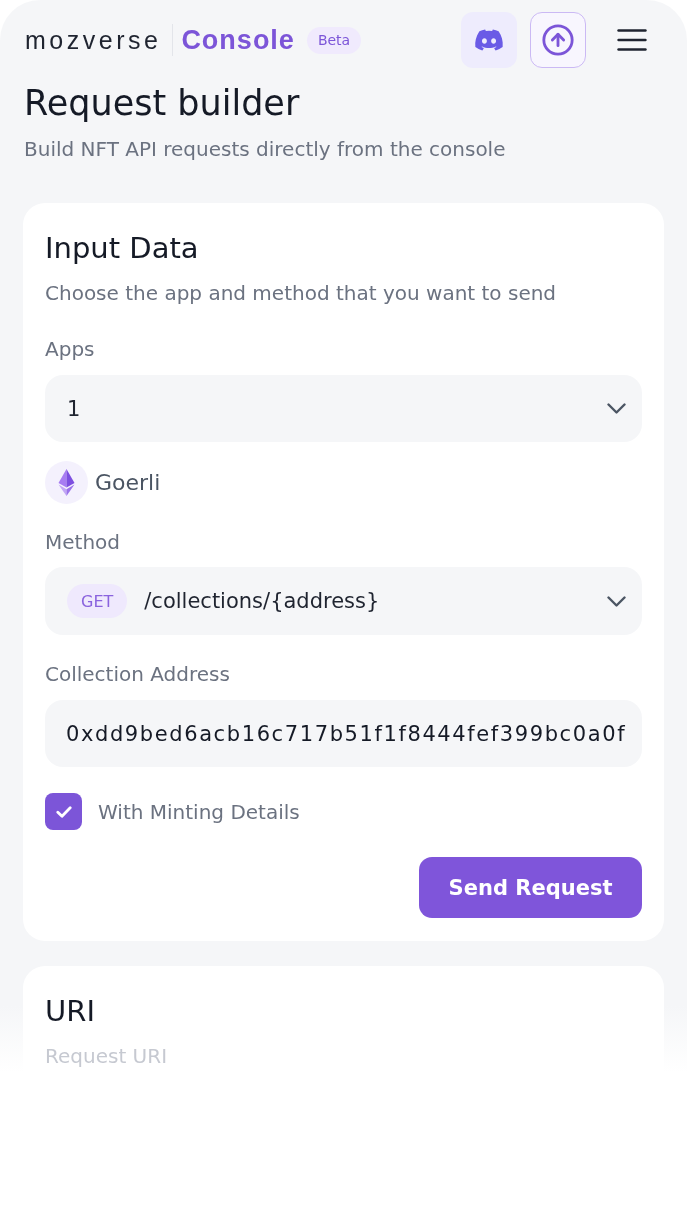 The width and height of the screenshot is (687, 1219). Describe the element at coordinates (128, 482) in the screenshot. I see `network-name: Goerli` at that location.